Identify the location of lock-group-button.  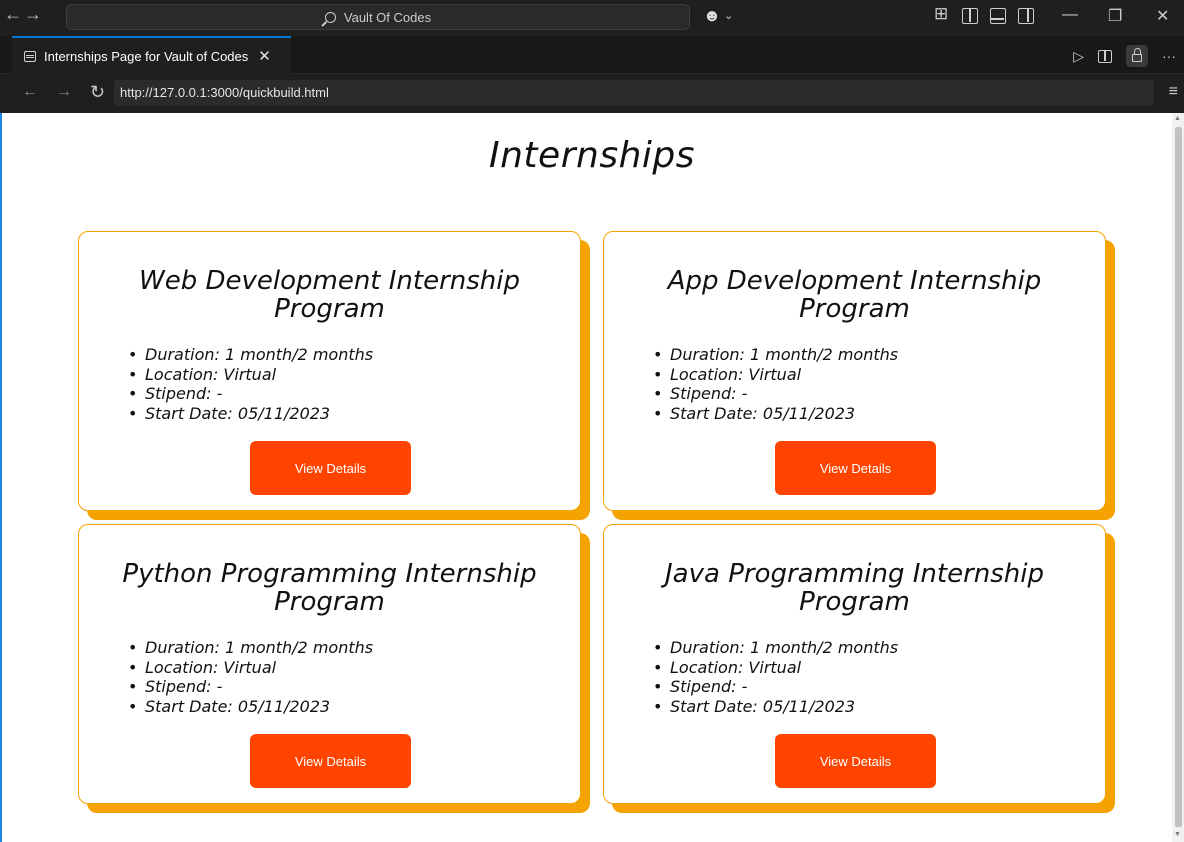
(1137, 56).